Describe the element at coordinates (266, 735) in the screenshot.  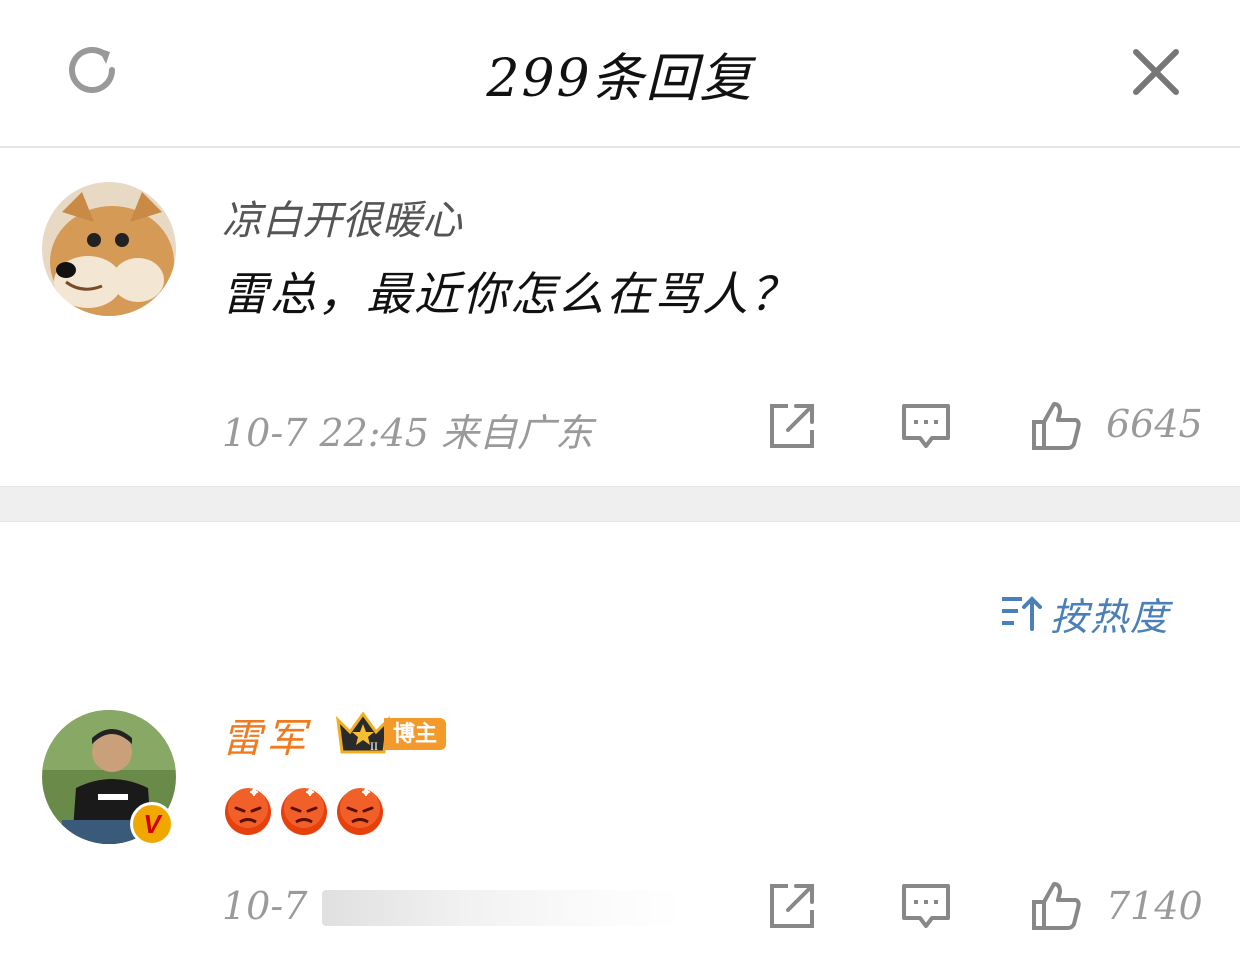
I see `comment-username: 雷军` at that location.